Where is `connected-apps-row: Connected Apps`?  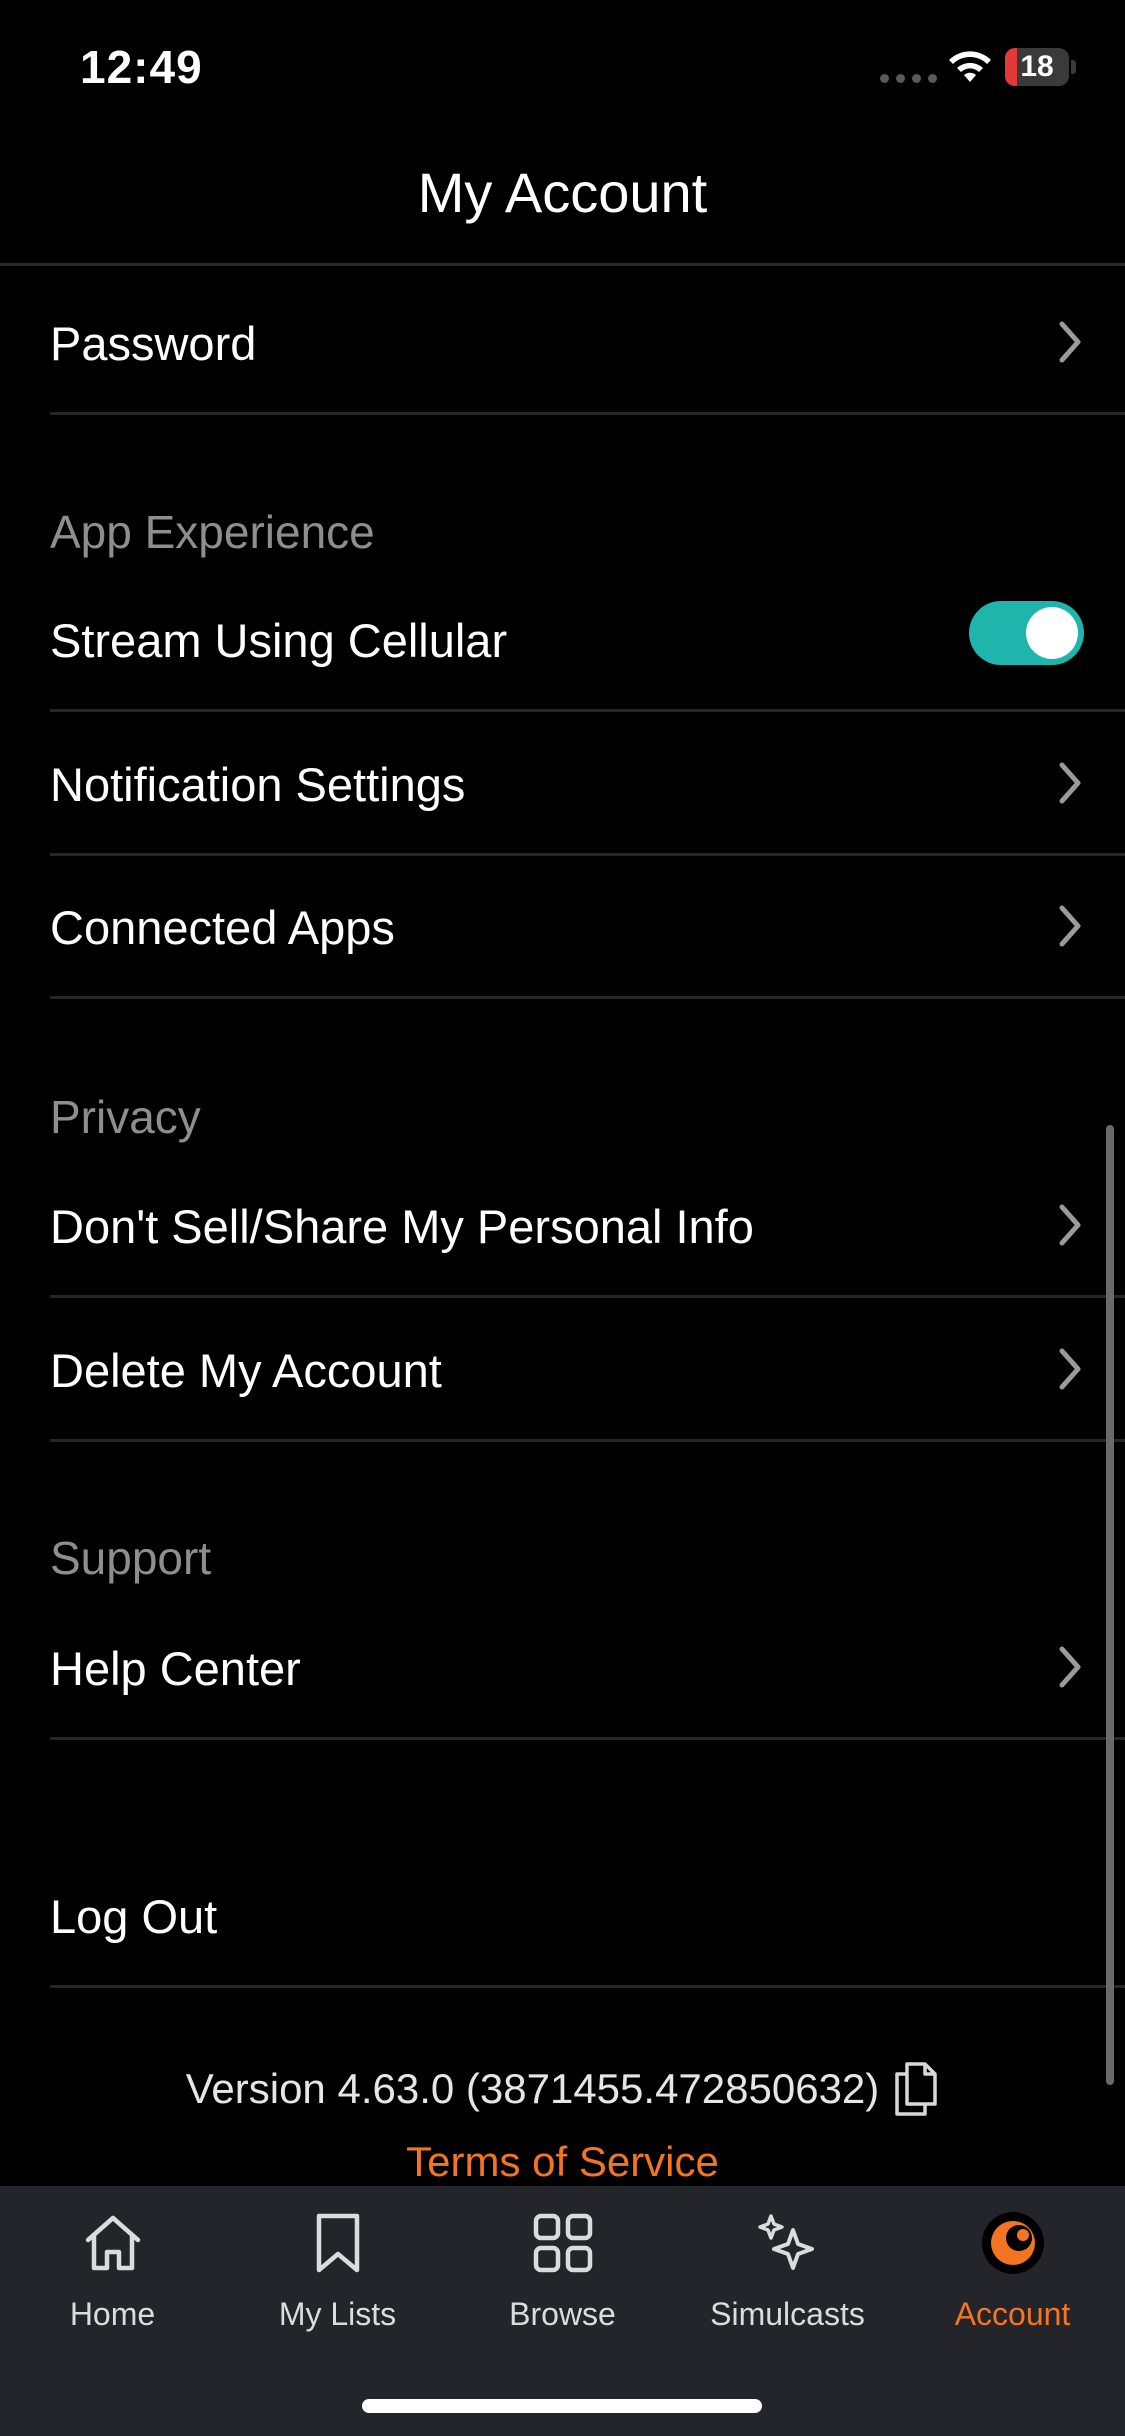 connected-apps-row: Connected Apps is located at coordinates (587, 928).